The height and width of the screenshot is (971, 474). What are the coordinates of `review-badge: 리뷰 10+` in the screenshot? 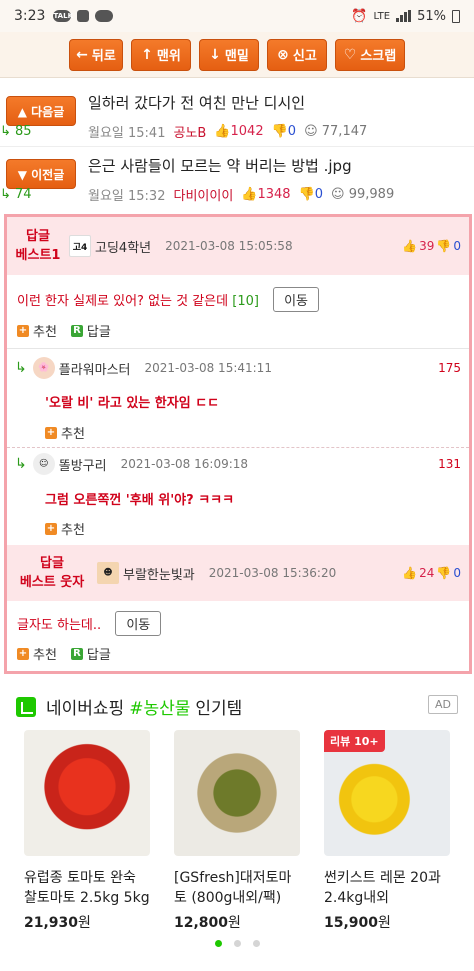 It's located at (354, 741).